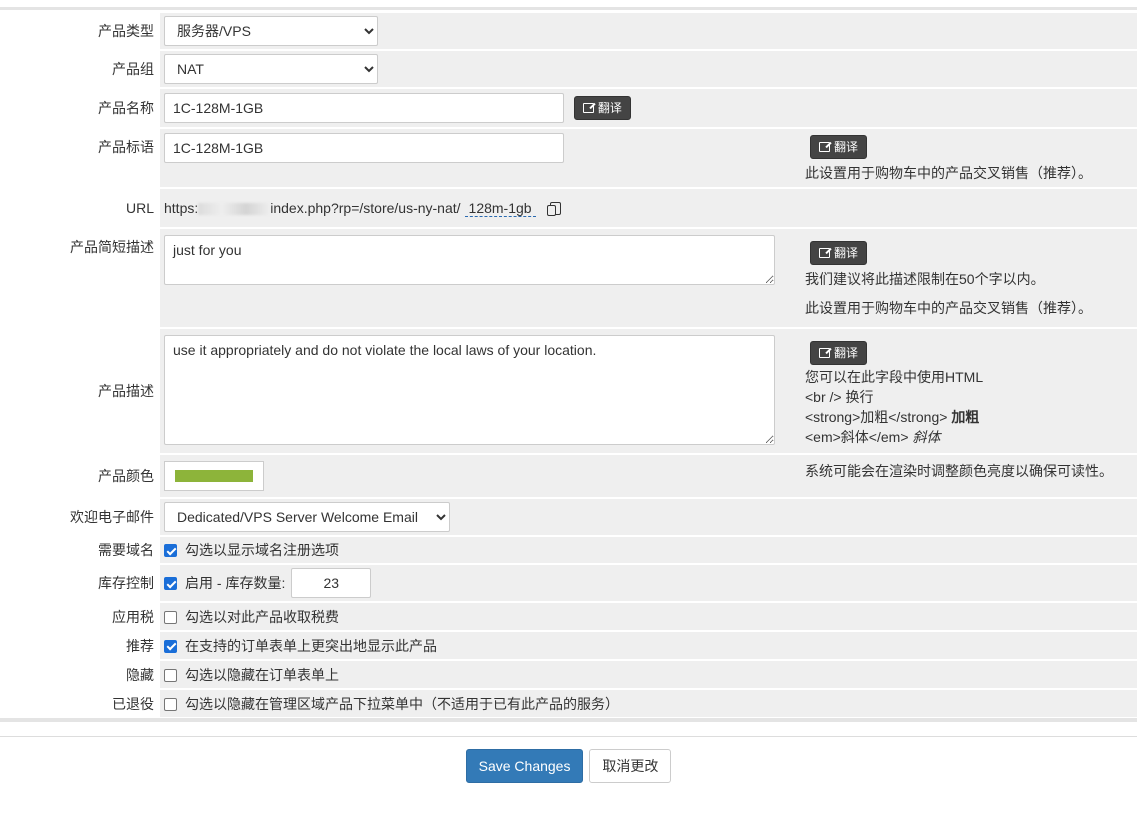 The width and height of the screenshot is (1137, 831). I want to click on hidden-label: 隐藏, so click(80, 674).